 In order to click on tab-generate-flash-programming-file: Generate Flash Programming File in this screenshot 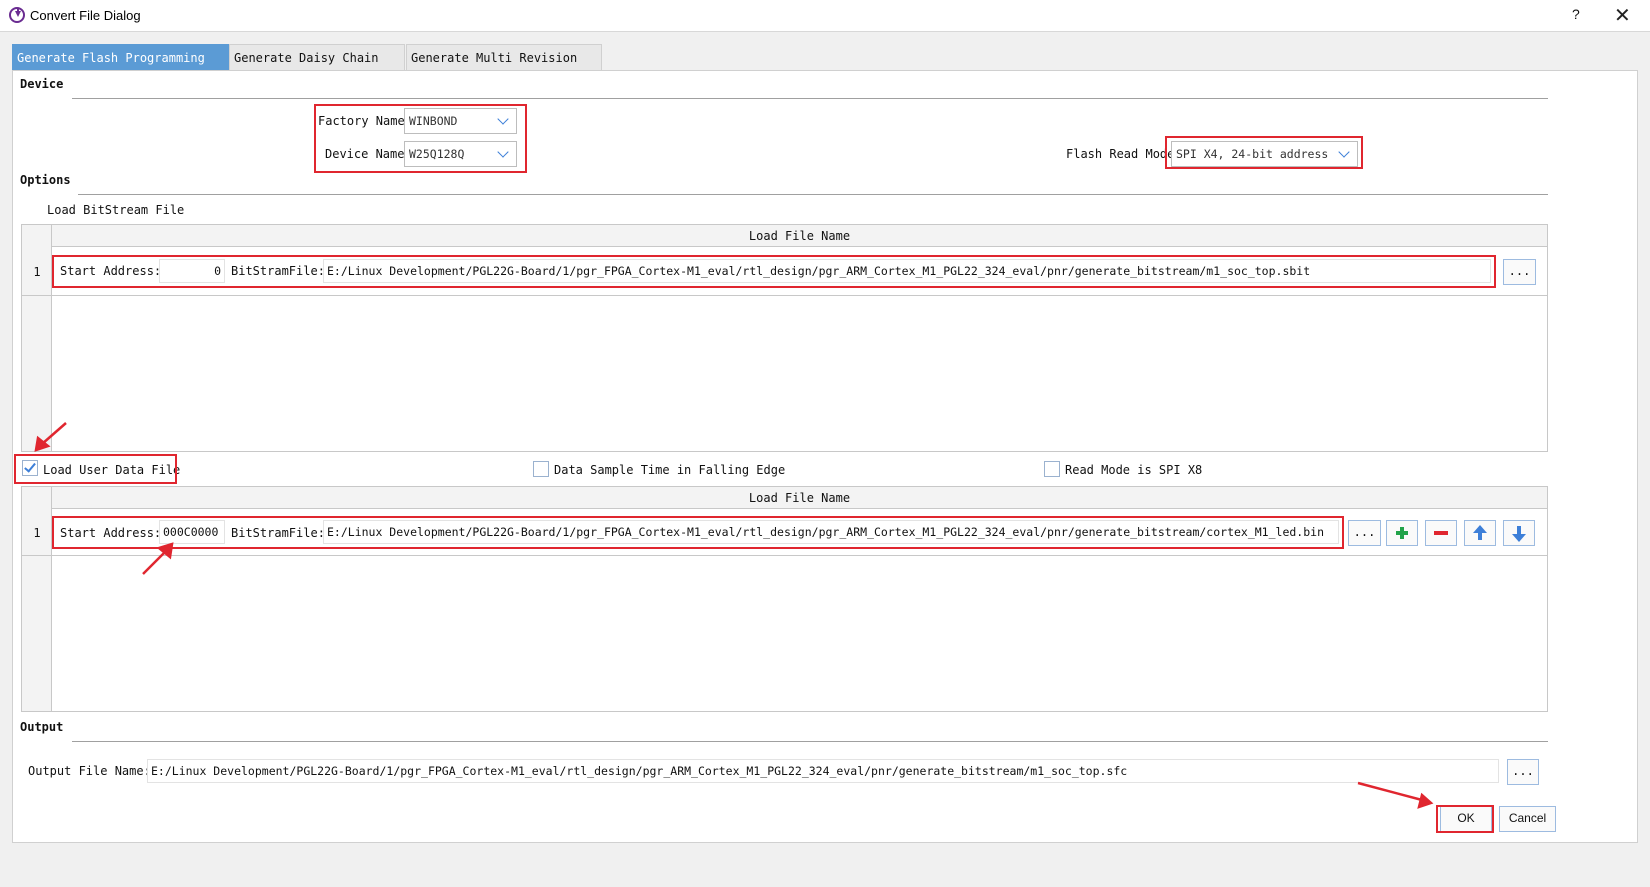, I will do `click(120, 67)`.